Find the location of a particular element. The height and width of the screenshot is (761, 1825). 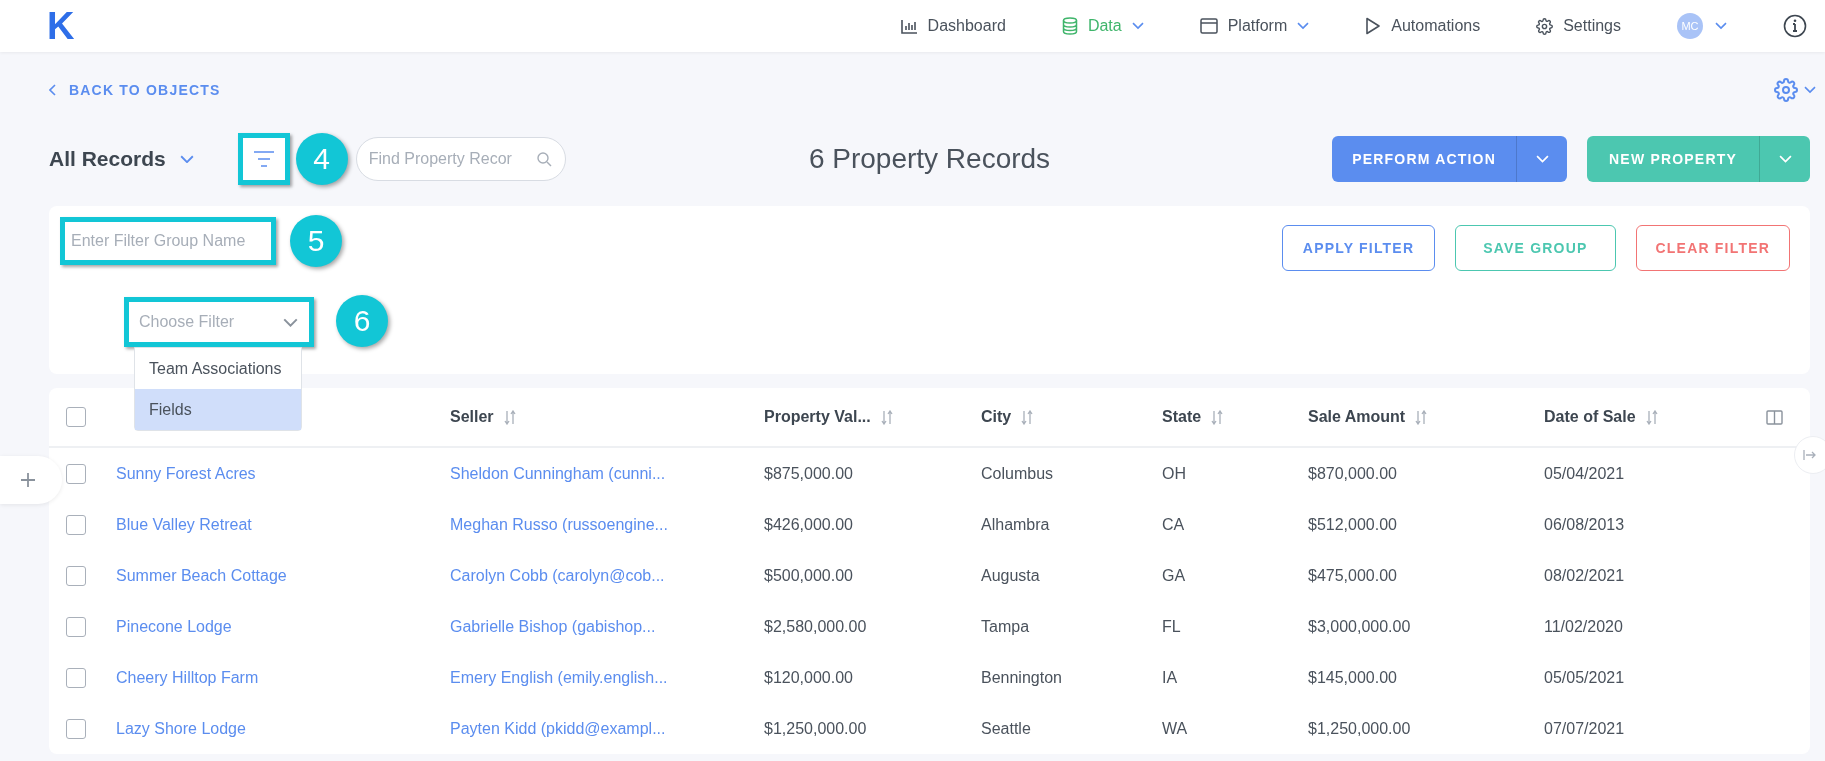

column-header: City is located at coordinates (1007, 417).